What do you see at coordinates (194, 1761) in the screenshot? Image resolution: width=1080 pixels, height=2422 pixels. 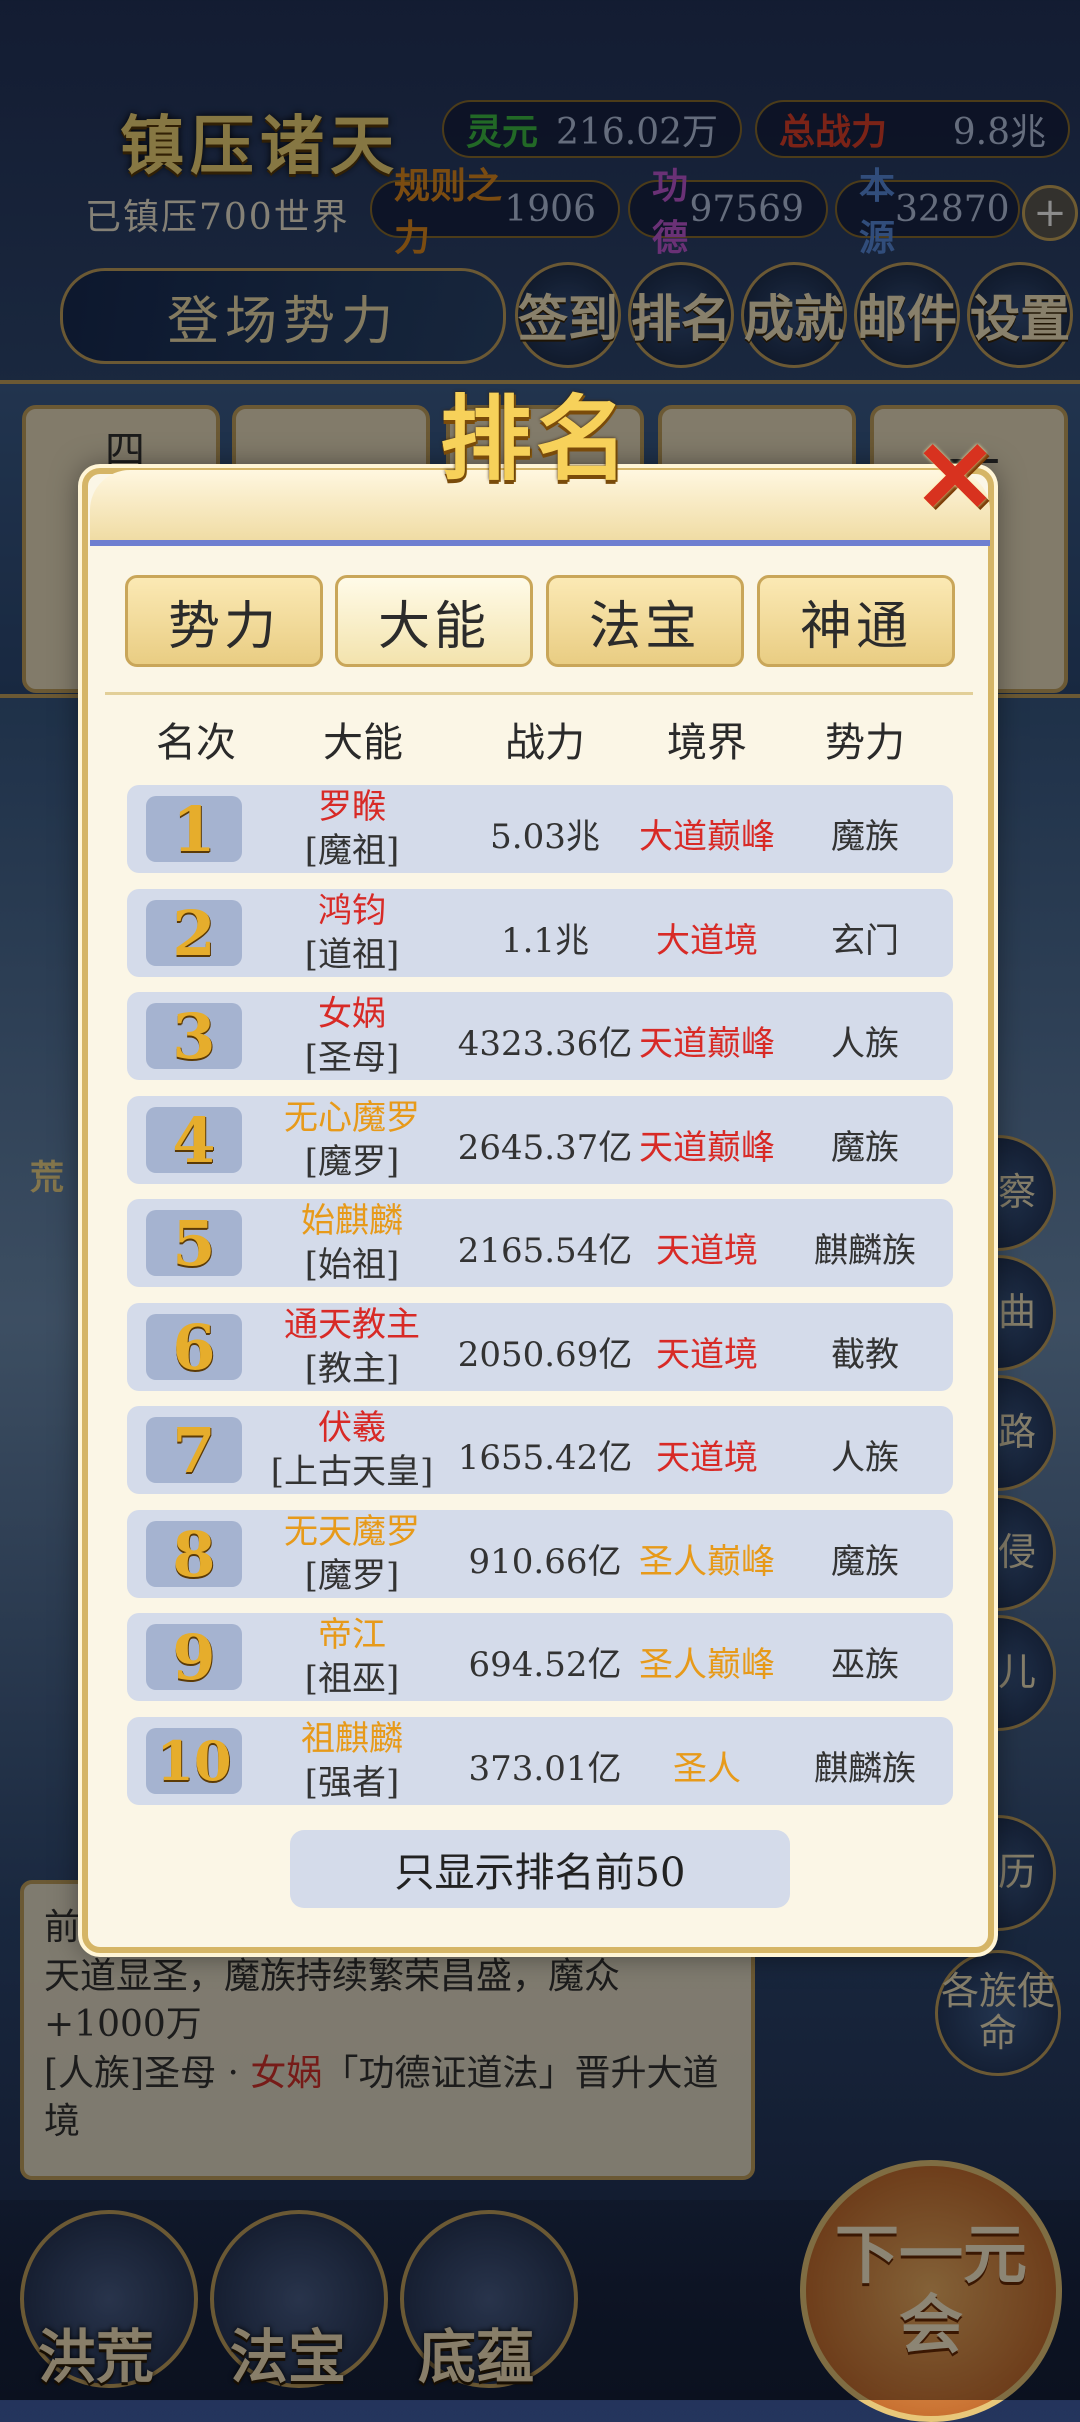 I see `rank-number: 10` at bounding box center [194, 1761].